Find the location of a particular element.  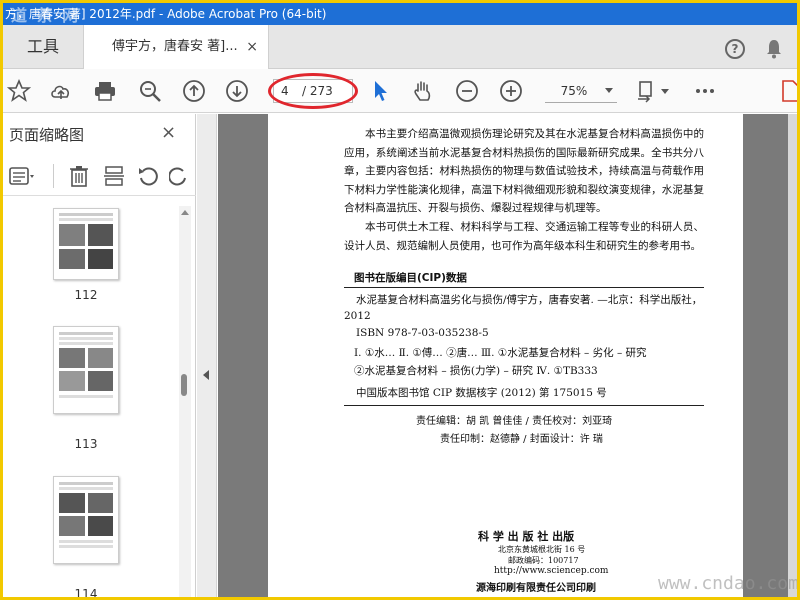

trash-icon is located at coordinates (79, 176).